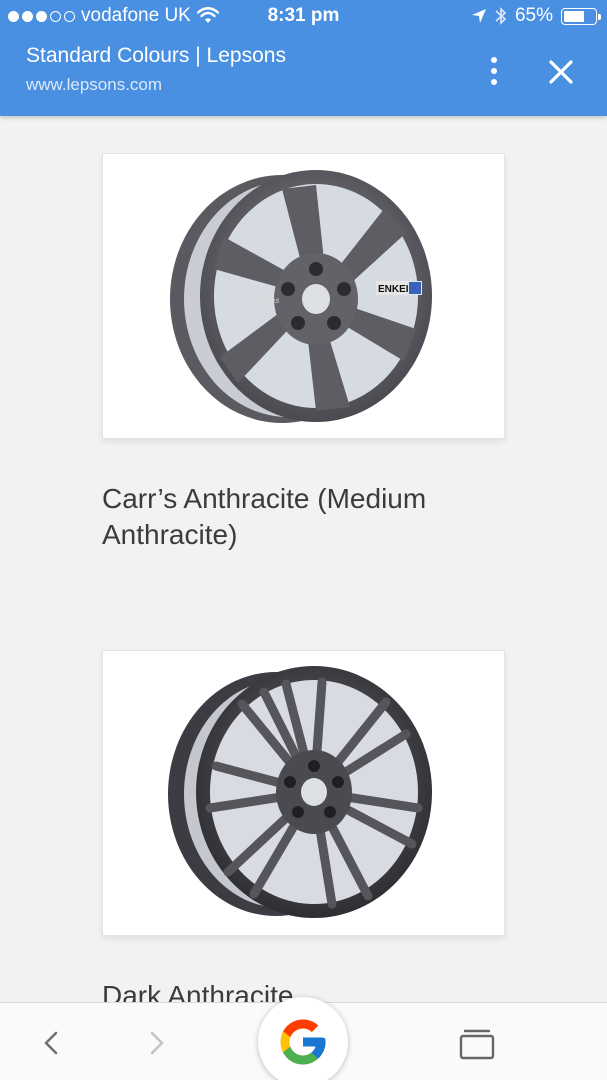 The width and height of the screenshot is (607, 1080). What do you see at coordinates (156, 1043) in the screenshot?
I see `chevron-right-icon` at bounding box center [156, 1043].